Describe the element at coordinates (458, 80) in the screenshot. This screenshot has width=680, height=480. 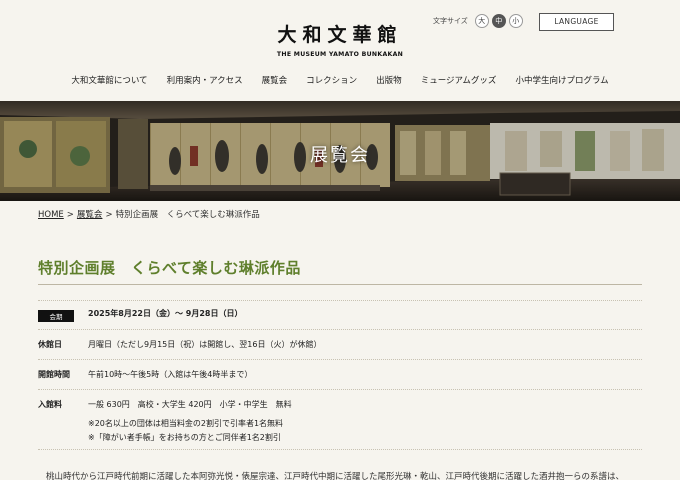
I see `nav-item-goods: ミュージアムグッズ` at that location.